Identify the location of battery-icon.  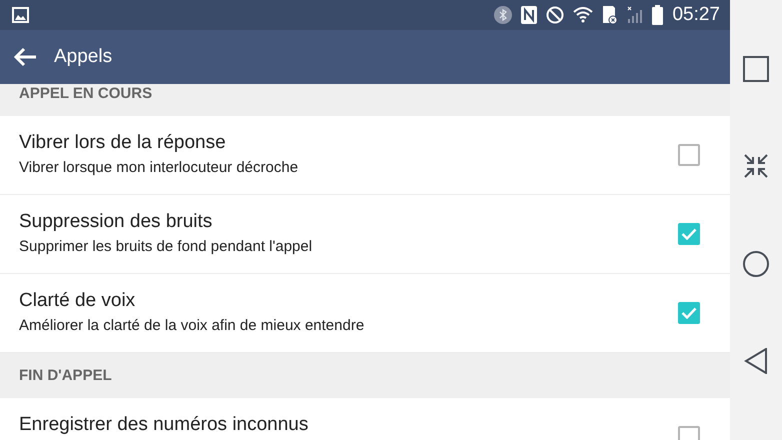
(658, 15).